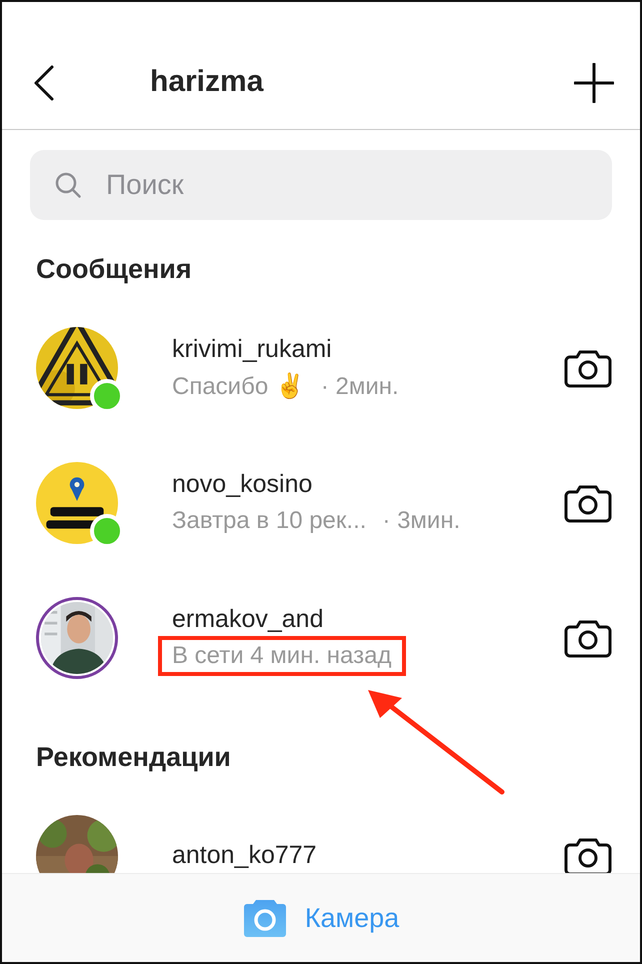 The height and width of the screenshot is (964, 642). Describe the element at coordinates (207, 82) in the screenshot. I see `account-title: harizma` at that location.